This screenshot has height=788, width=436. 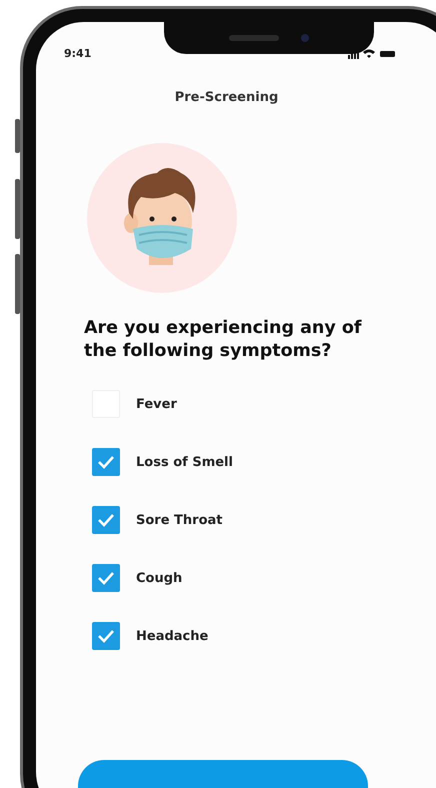 I want to click on question-text: Are you experiencing any of the following symptoms?, so click(x=223, y=340).